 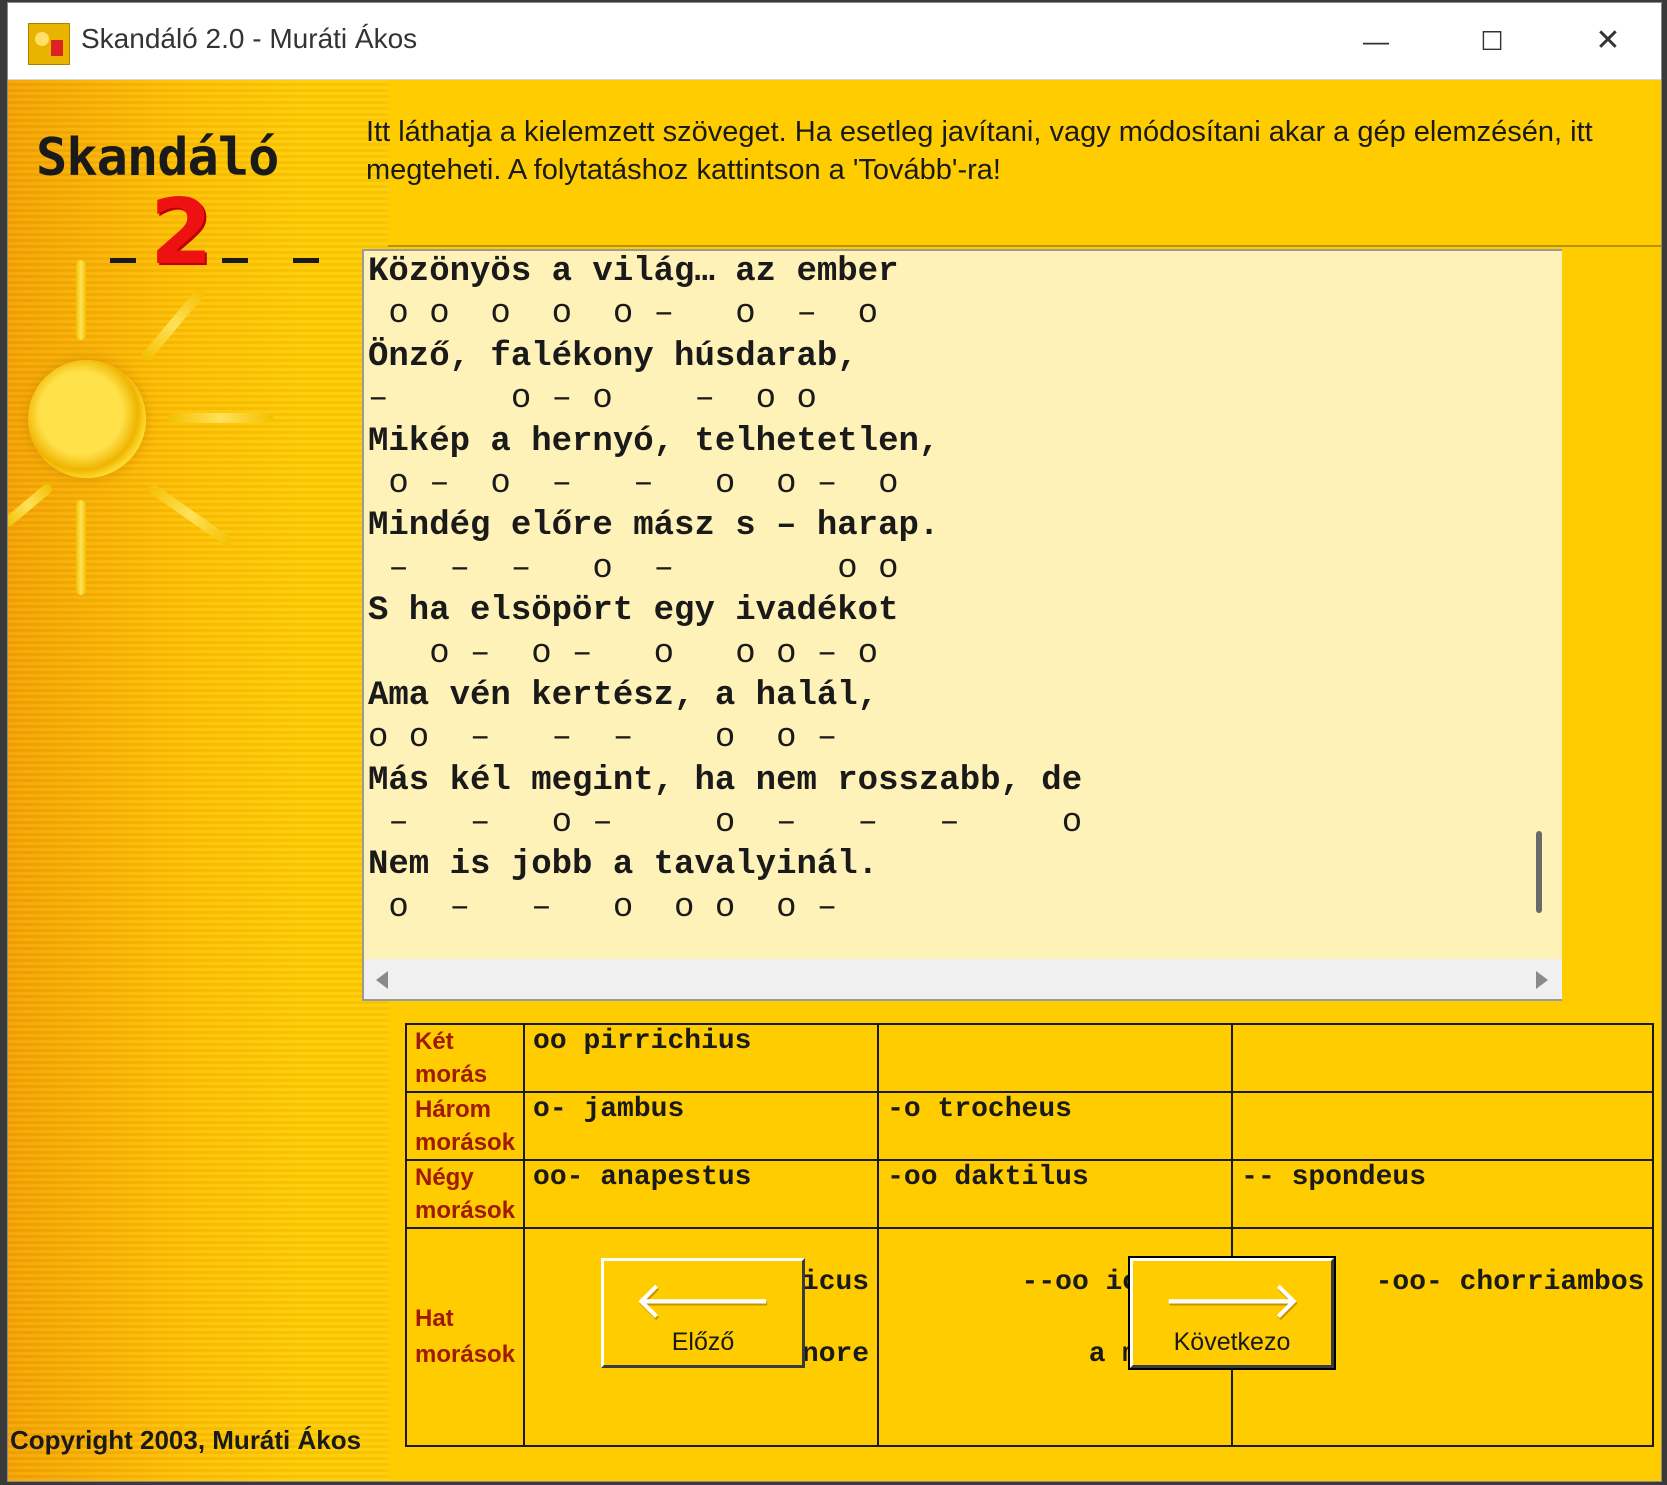 What do you see at coordinates (701, 1126) in the screenshot?
I see `legend-foot: o- jambus` at bounding box center [701, 1126].